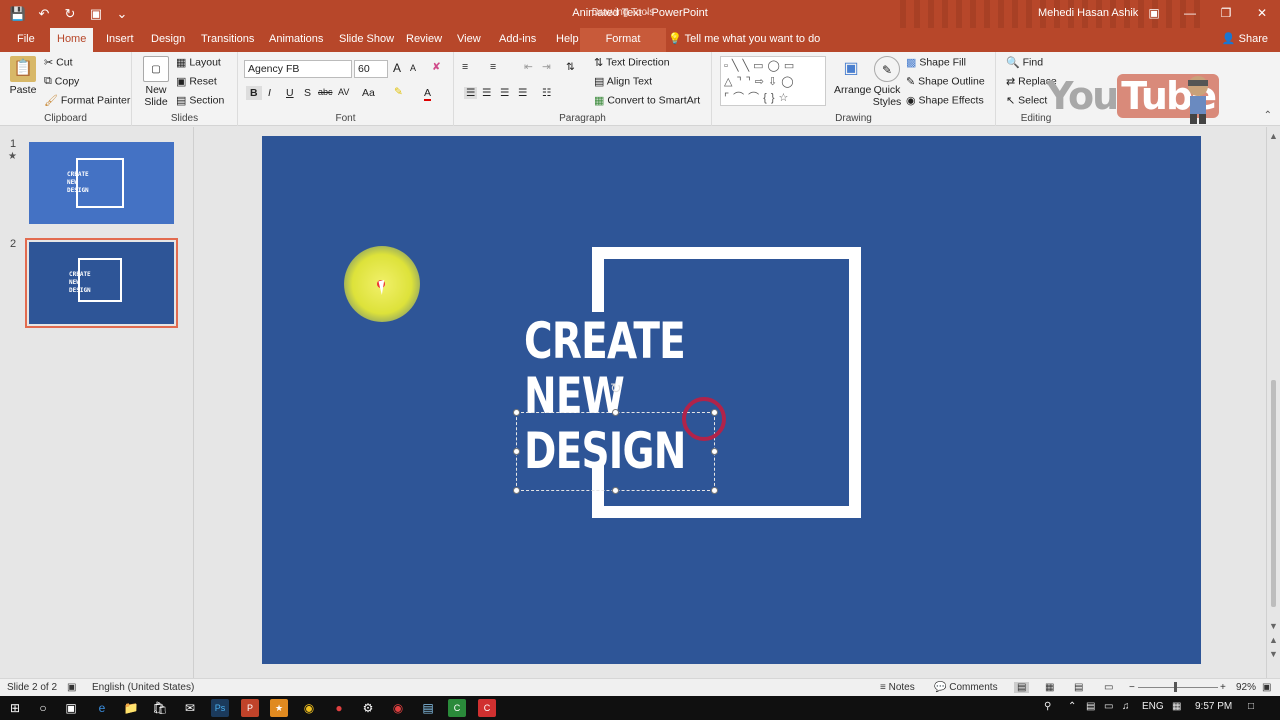  What do you see at coordinates (1245, 39) in the screenshot?
I see `share-button: 👤 Share` at bounding box center [1245, 39].